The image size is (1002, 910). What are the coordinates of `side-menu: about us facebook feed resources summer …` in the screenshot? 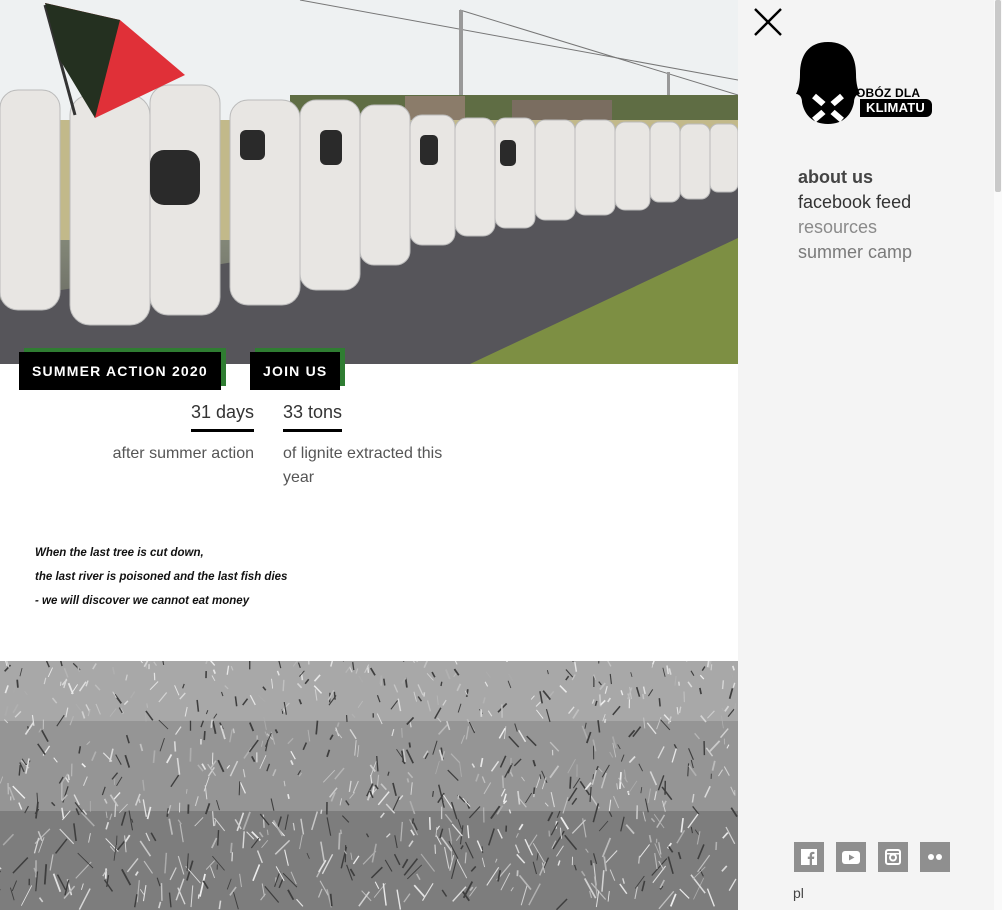 It's located at (855, 215).